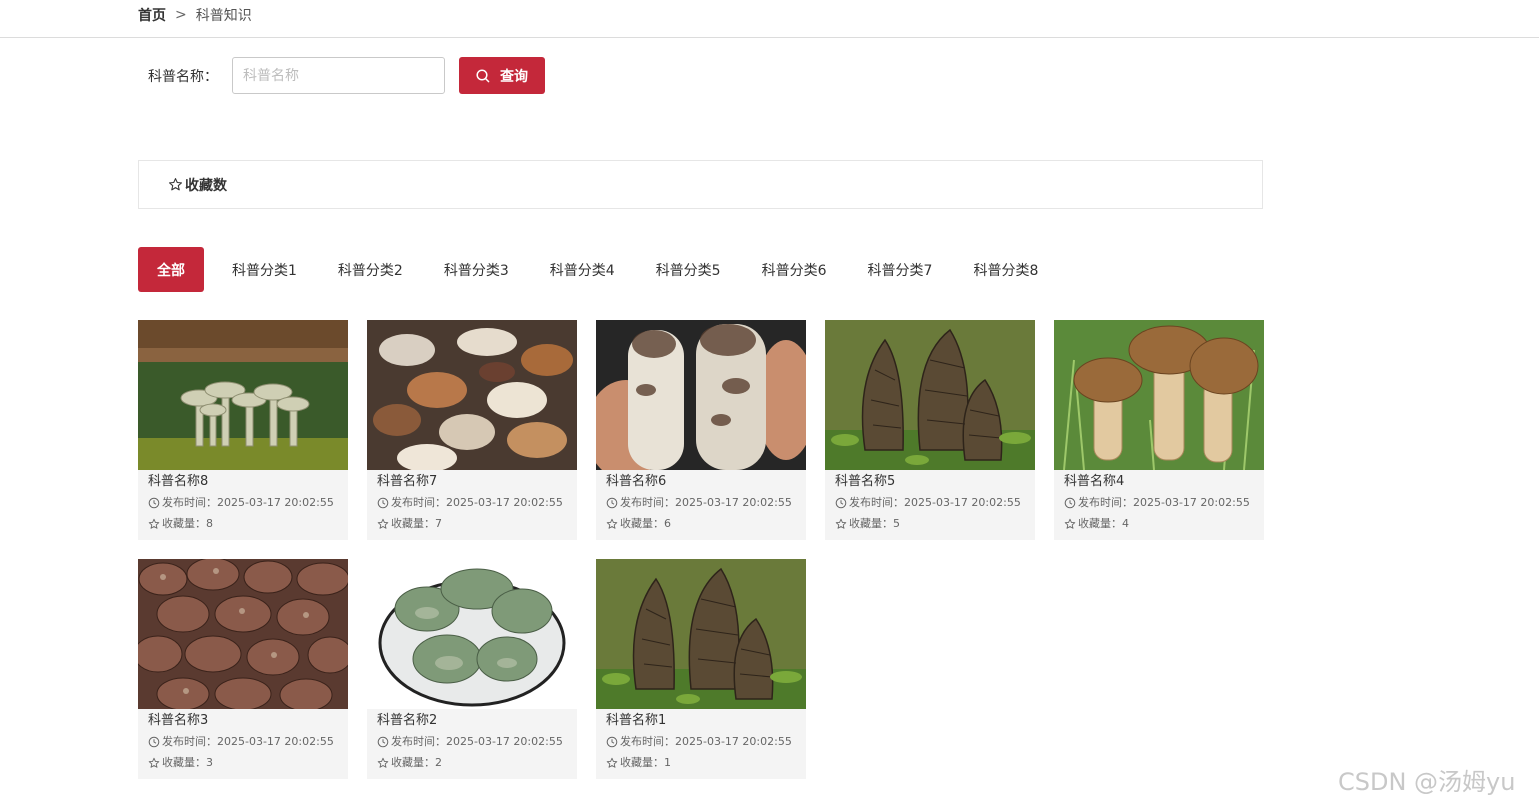 The width and height of the screenshot is (1539, 805). Describe the element at coordinates (243, 523) in the screenshot. I see `article-favorites: 收藏量： 8` at that location.